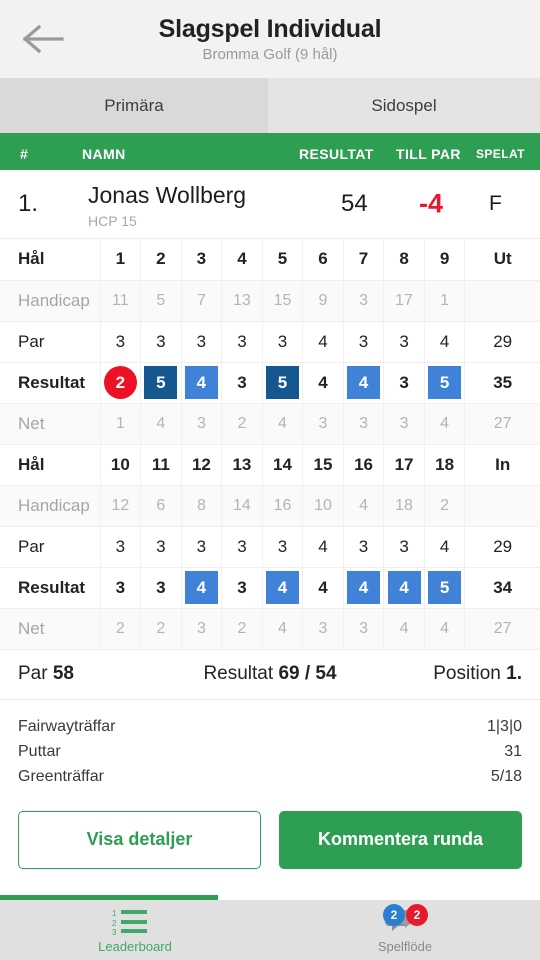 This screenshot has width=540, height=960. Describe the element at coordinates (467, 673) in the screenshot. I see `summary-position-label: Position` at that location.